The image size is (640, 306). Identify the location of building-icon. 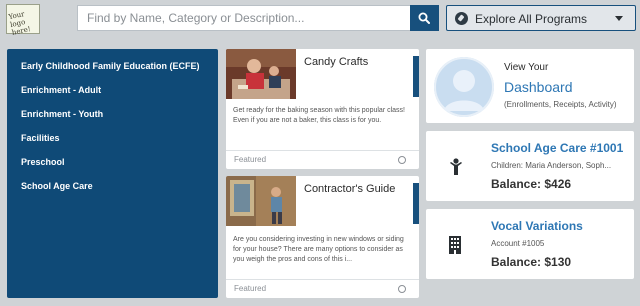
(455, 245).